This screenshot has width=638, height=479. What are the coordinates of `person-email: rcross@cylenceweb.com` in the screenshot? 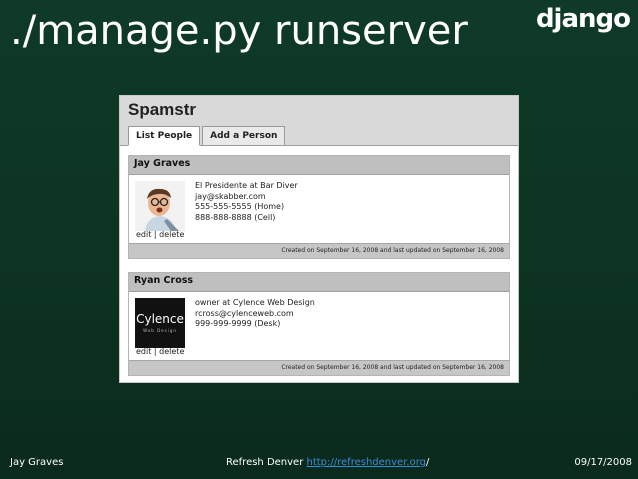 It's located at (244, 313).